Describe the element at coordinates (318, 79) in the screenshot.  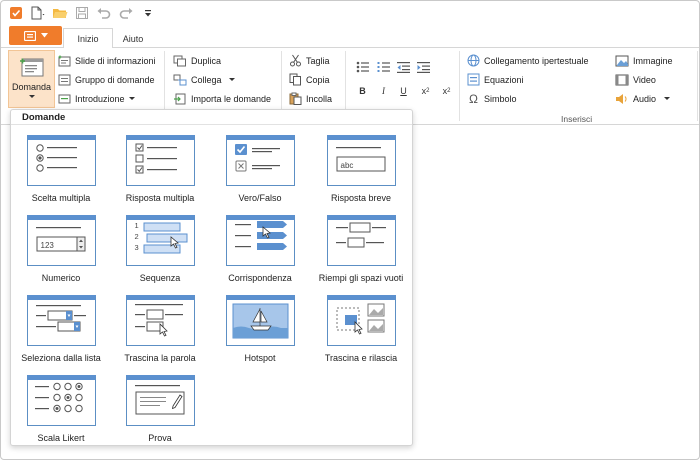
I see `copy-label: Copia` at that location.